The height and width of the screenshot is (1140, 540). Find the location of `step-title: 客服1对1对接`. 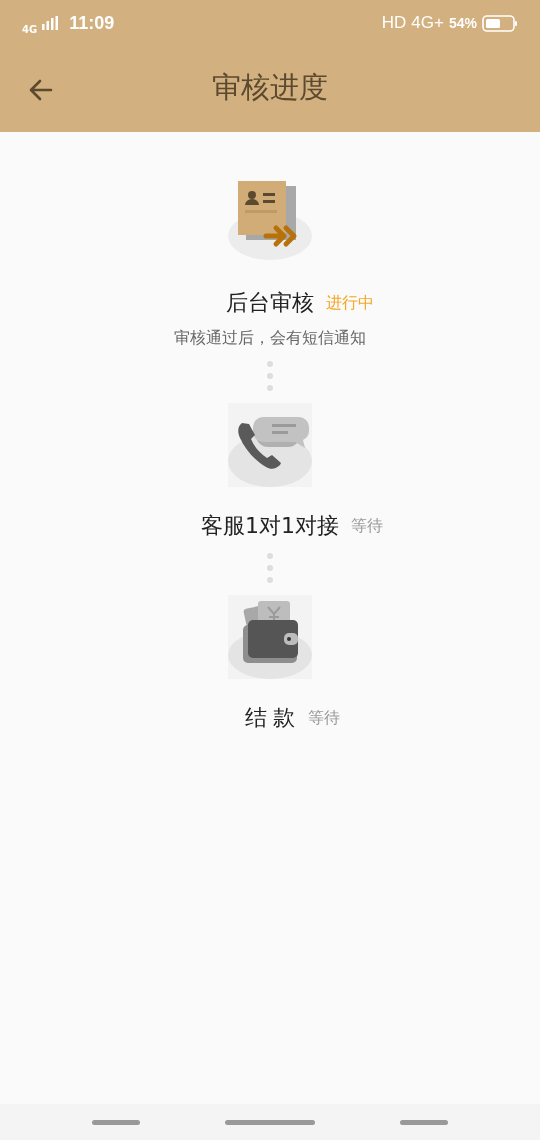

step-title: 客服1对1对接 is located at coordinates (270, 526).